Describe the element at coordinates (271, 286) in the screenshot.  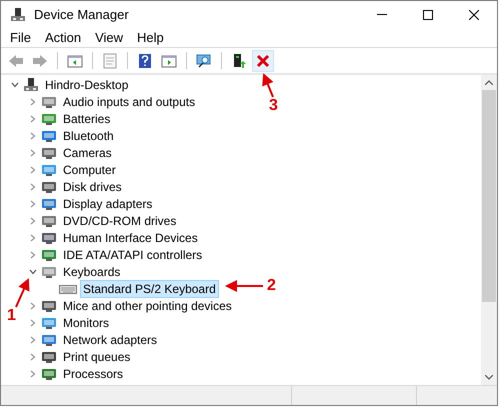
I see `annotation-number: 2` at that location.